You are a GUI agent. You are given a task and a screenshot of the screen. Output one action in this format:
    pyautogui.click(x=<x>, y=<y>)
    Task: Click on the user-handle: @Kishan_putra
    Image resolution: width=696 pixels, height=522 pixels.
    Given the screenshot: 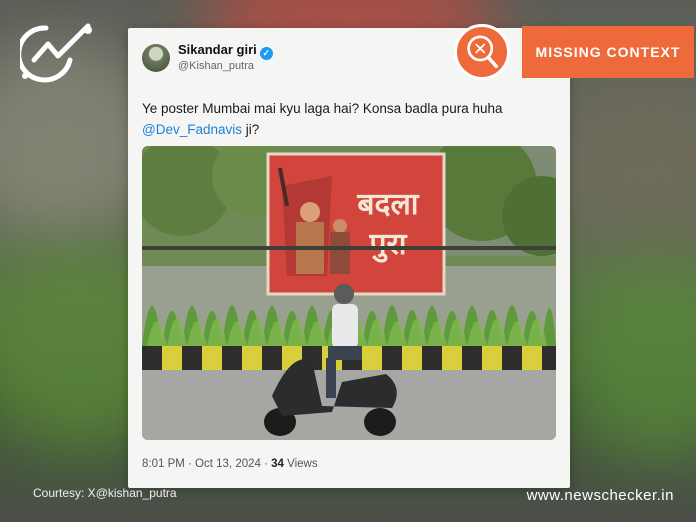 What is the action you would take?
    pyautogui.click(x=216, y=66)
    